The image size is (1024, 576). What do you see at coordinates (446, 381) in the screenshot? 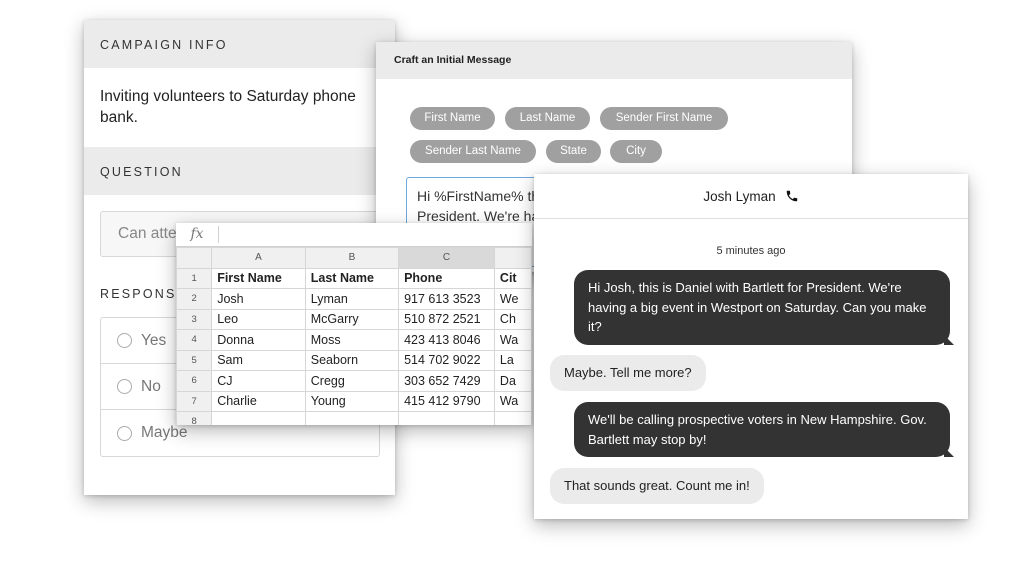
I see `cell: 303 652 7429` at bounding box center [446, 381].